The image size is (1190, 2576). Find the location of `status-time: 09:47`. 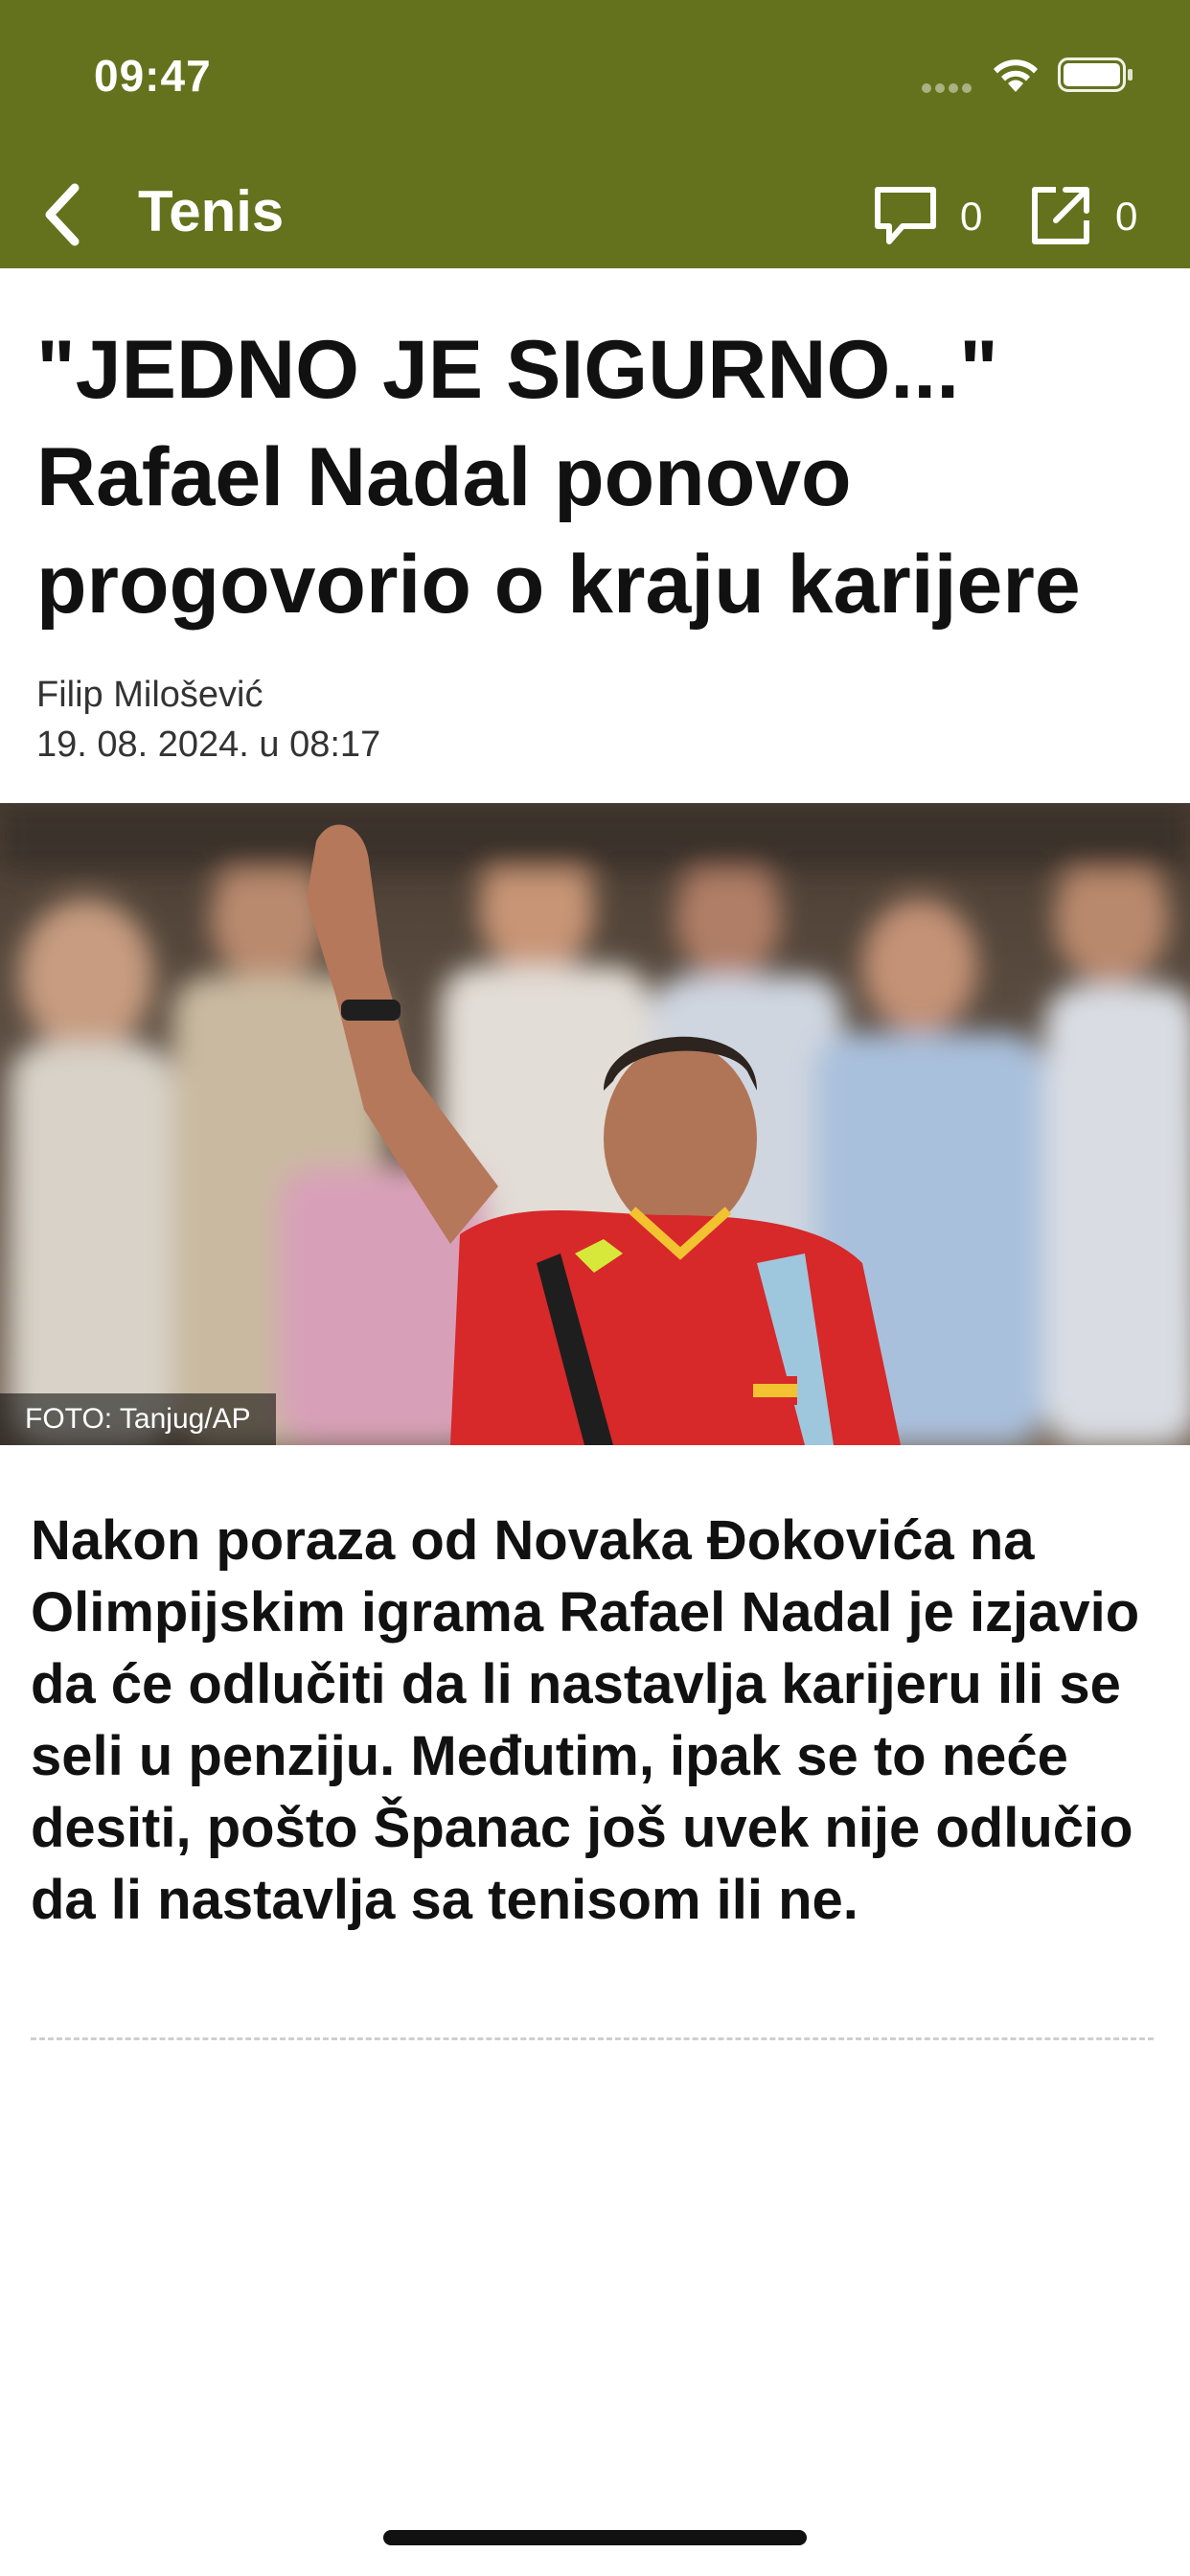

status-time: 09:47 is located at coordinates (153, 76).